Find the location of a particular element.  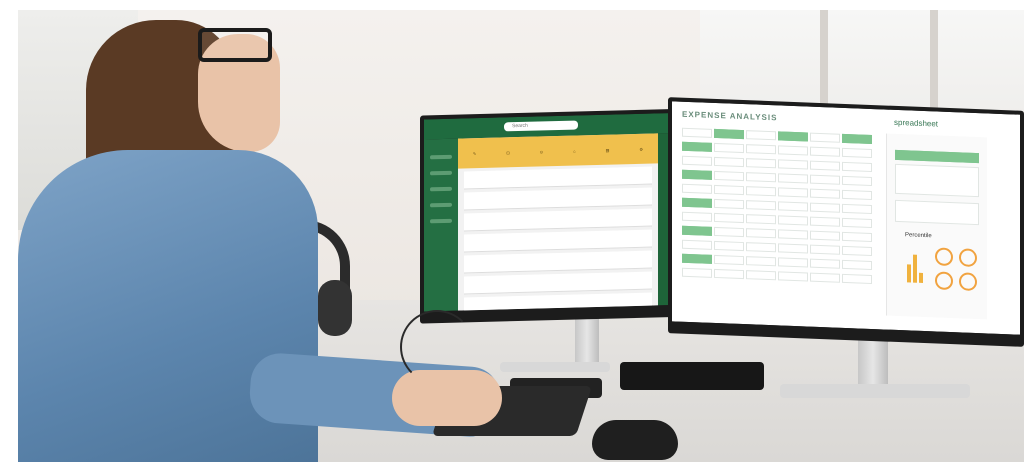

search-input: Search is located at coordinates (541, 126).